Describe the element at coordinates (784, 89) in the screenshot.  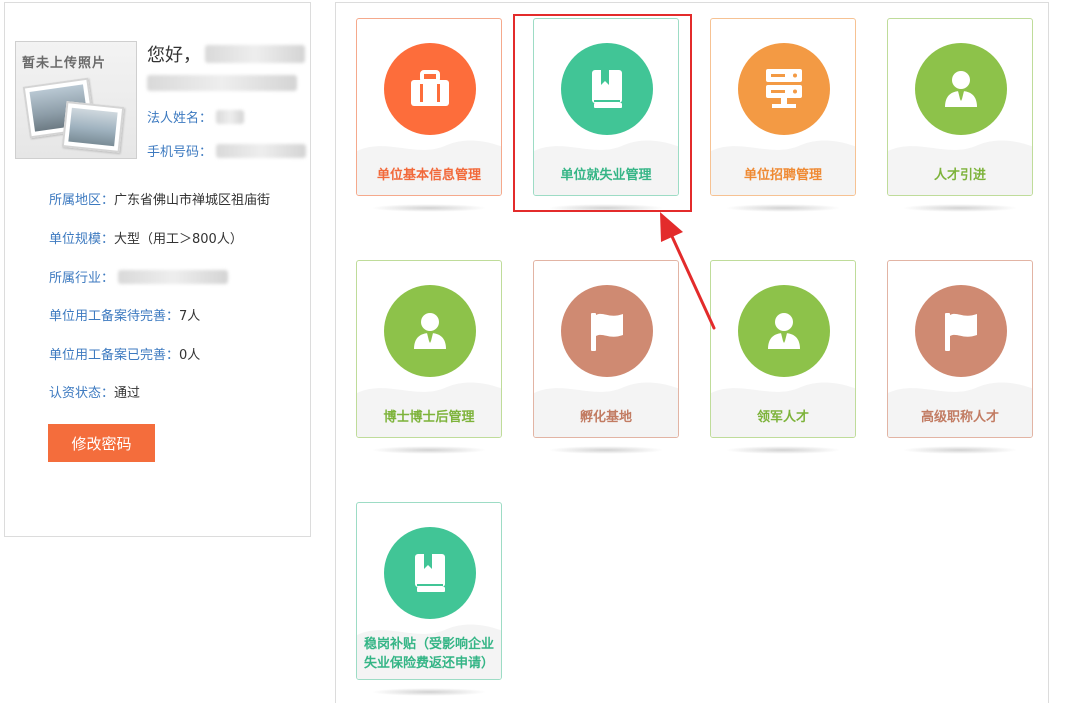
I see `server-icon` at that location.